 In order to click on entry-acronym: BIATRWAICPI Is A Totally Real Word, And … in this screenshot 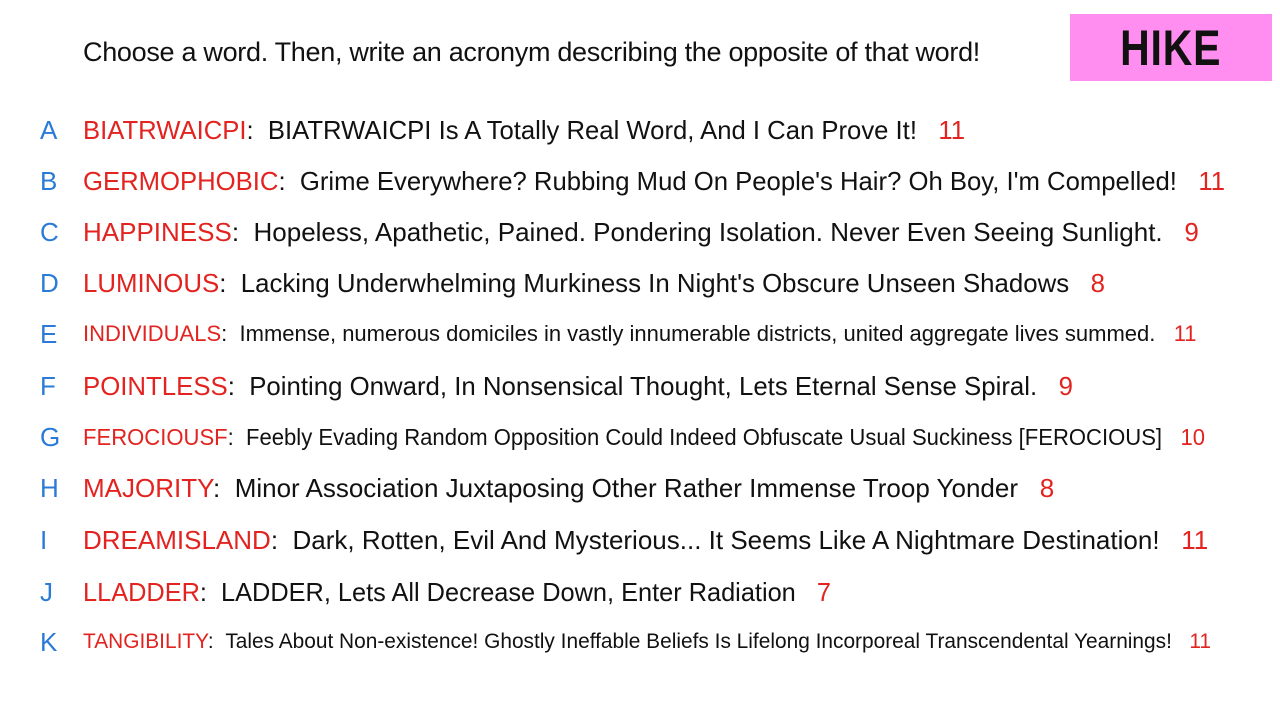, I will do `click(592, 130)`.